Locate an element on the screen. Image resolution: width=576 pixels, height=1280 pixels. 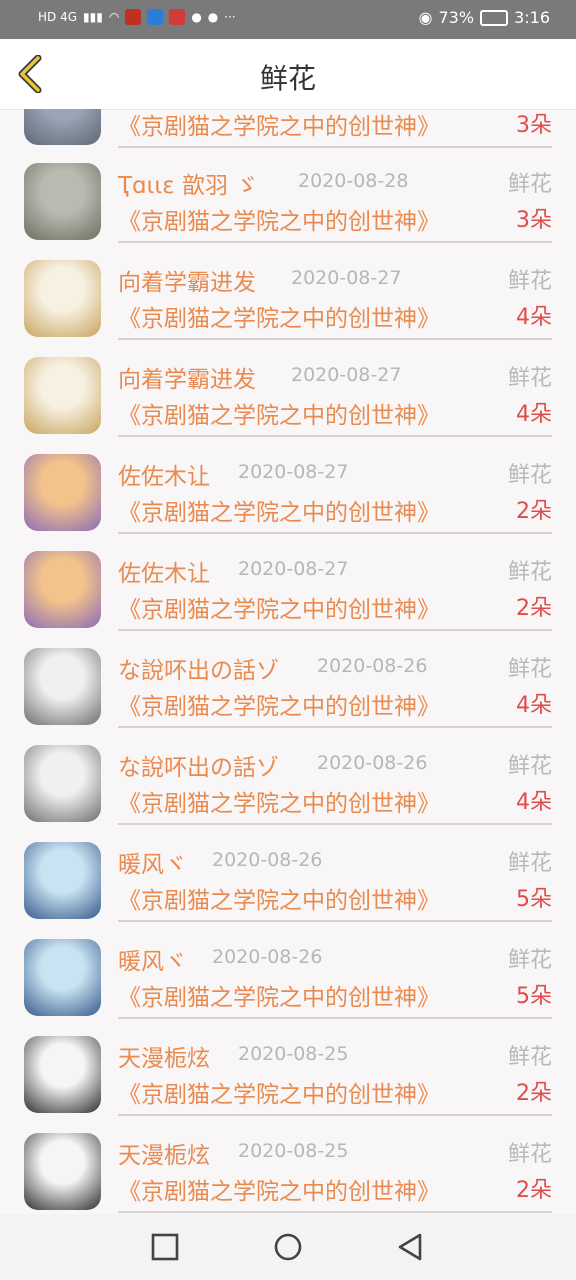
status-left: HD 4G ▮▮▮ ◠ ● ● ··· is located at coordinates (137, 17).